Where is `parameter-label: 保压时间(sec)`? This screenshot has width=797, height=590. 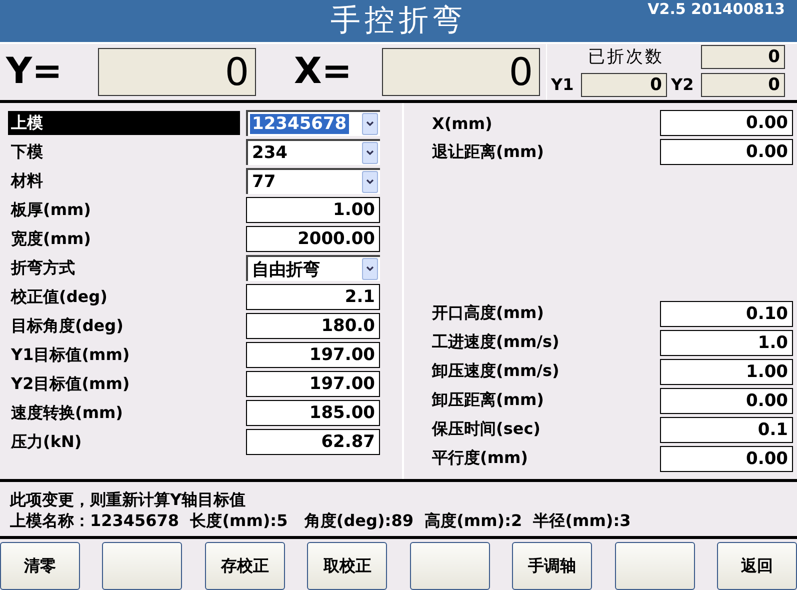
parameter-label: 保压时间(sec) is located at coordinates (487, 429).